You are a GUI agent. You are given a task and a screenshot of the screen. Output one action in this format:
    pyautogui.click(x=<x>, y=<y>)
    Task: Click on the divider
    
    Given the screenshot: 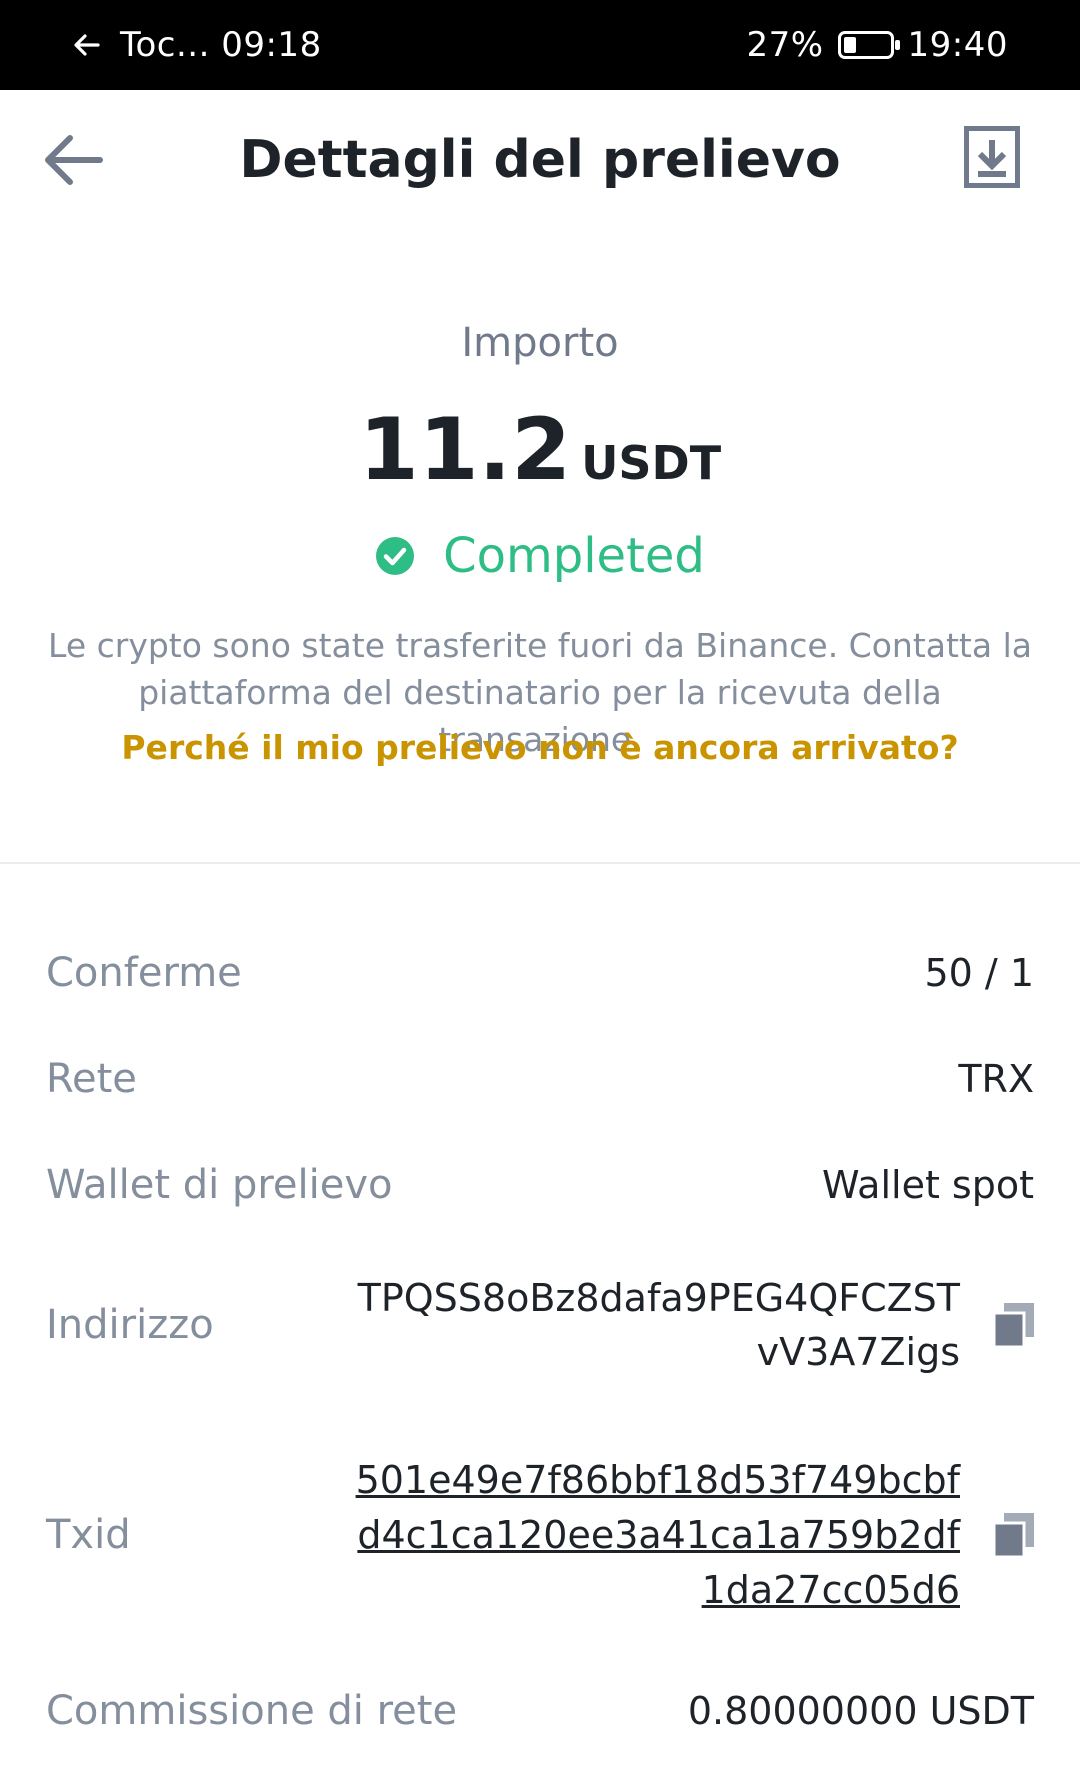 What is the action you would take?
    pyautogui.click(x=540, y=863)
    